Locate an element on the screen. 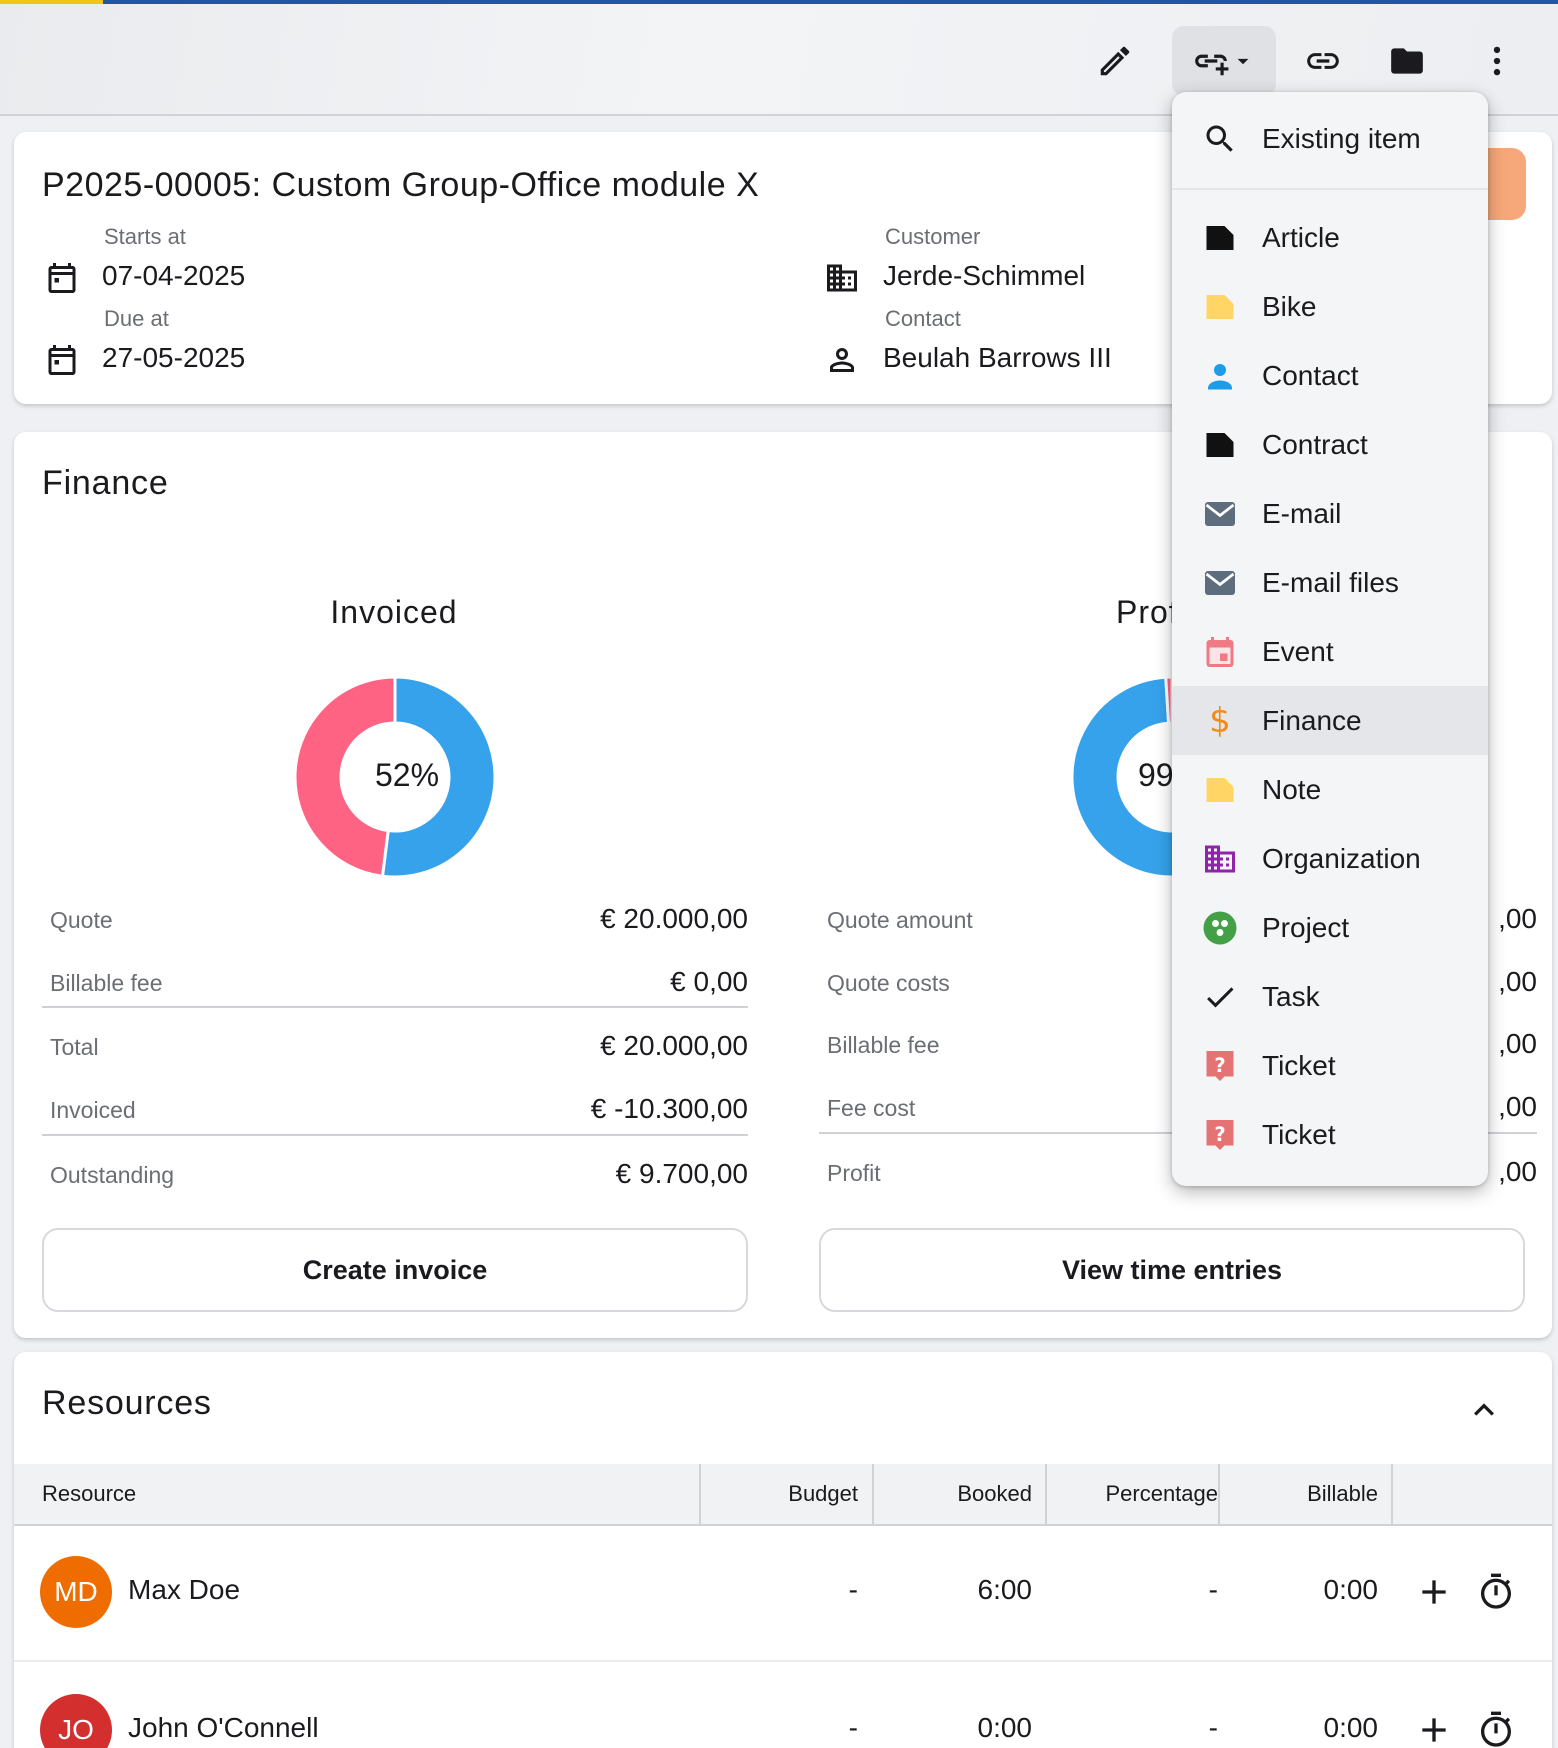 Image resolution: width=1558 pixels, height=1748 pixels. table-row: JO John O'Connell - 0:00 - 0:00 is located at coordinates (783, 1706).